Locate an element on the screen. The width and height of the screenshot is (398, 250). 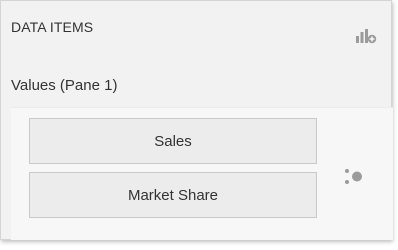
panel-title: DATA ITEMS is located at coordinates (52, 27).